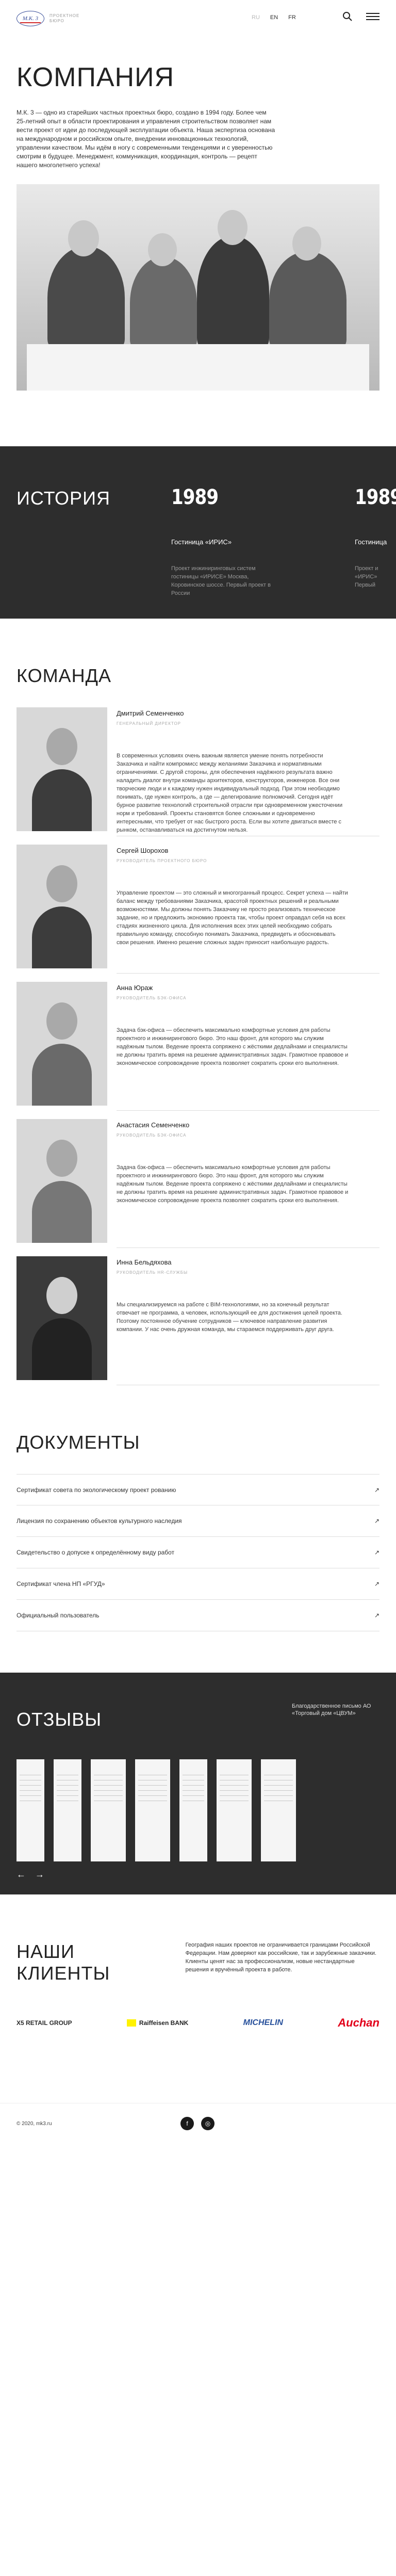 Image resolution: width=396 pixels, height=2576 pixels. I want to click on client-logo-x5: X5 RETAIL GROUP, so click(44, 2023).